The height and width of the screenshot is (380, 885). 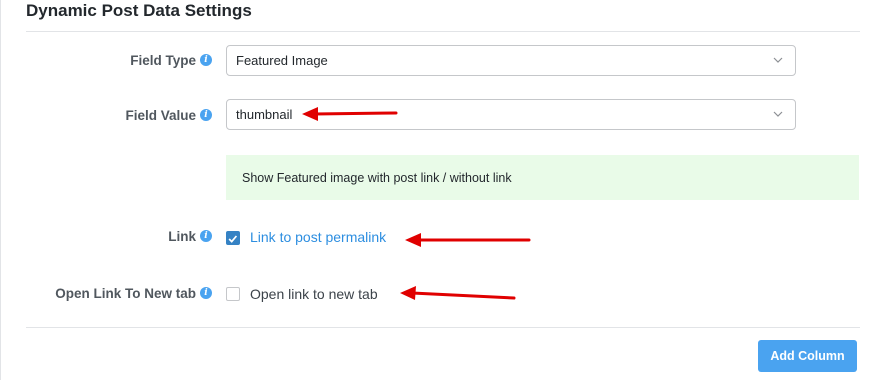 What do you see at coordinates (264, 114) in the screenshot?
I see `field-value-value: thumbnail` at bounding box center [264, 114].